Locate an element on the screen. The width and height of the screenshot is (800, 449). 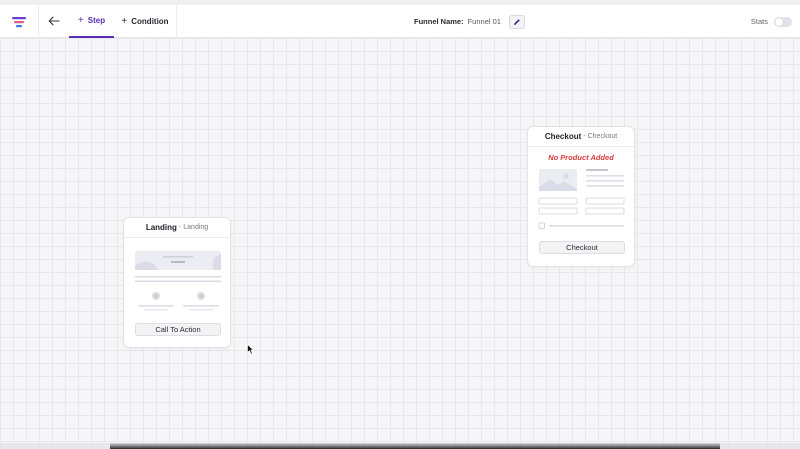
checkout-button: Checkout is located at coordinates (582, 247).